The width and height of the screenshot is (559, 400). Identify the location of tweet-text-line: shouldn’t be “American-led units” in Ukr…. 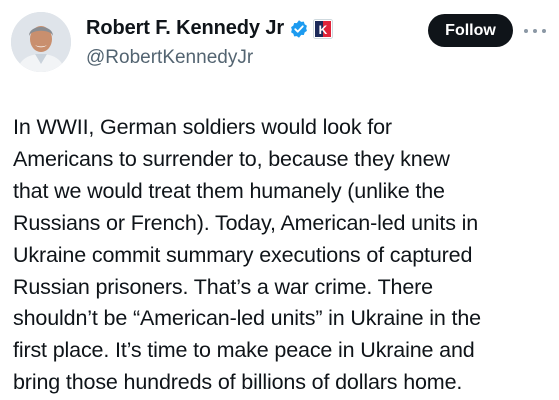
(247, 318).